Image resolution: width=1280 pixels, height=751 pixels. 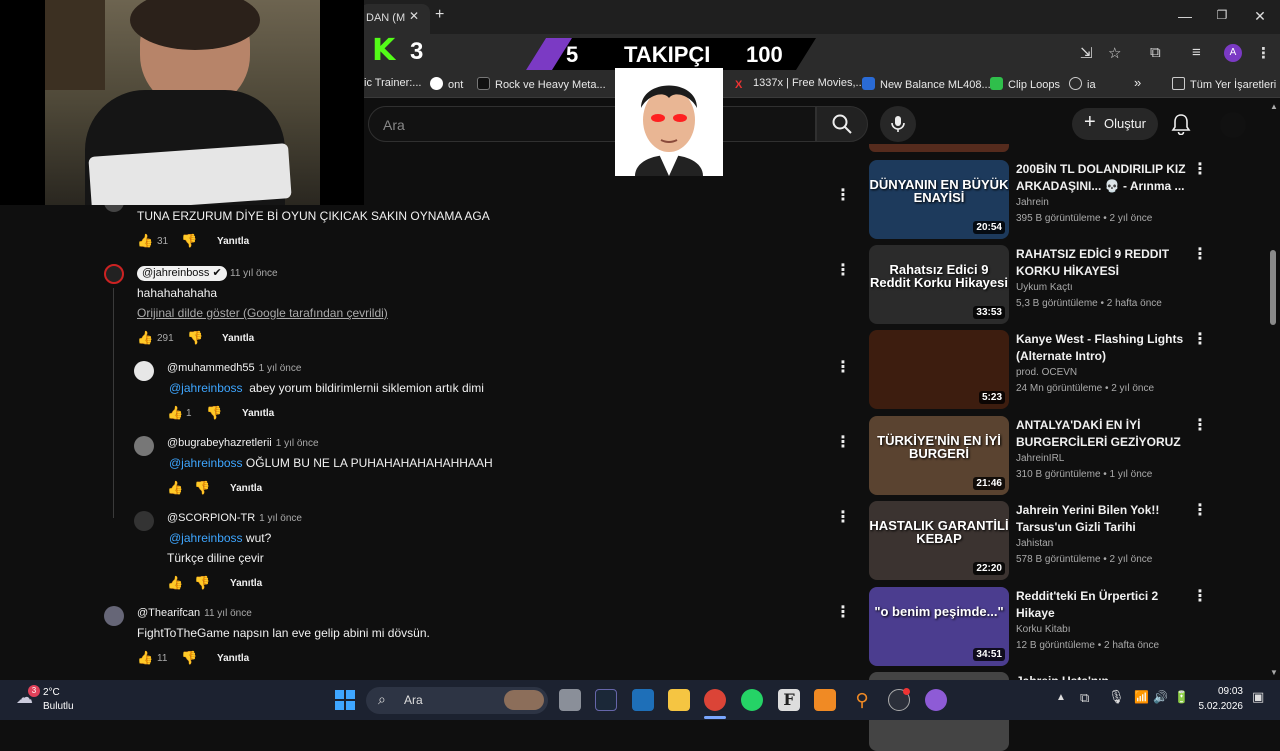 I want to click on video-title: Reddit'teki En Ürpertici 2 Hikaye, so click(x=1101, y=605).